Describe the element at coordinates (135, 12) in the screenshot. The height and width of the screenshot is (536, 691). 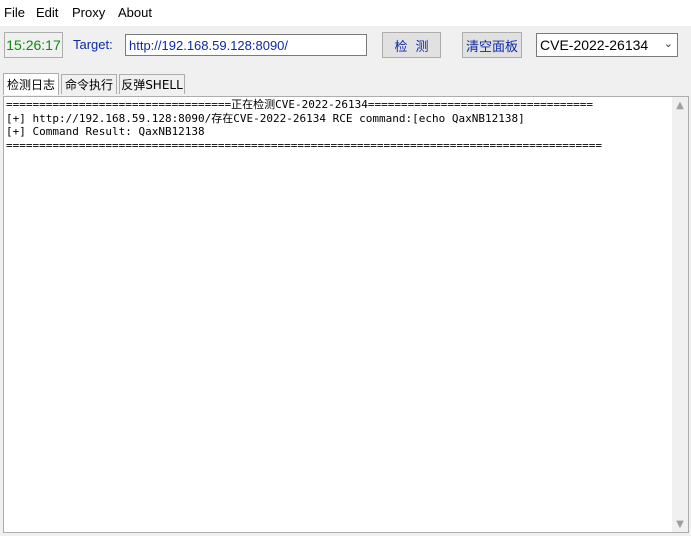
I see `menu-about: About` at that location.